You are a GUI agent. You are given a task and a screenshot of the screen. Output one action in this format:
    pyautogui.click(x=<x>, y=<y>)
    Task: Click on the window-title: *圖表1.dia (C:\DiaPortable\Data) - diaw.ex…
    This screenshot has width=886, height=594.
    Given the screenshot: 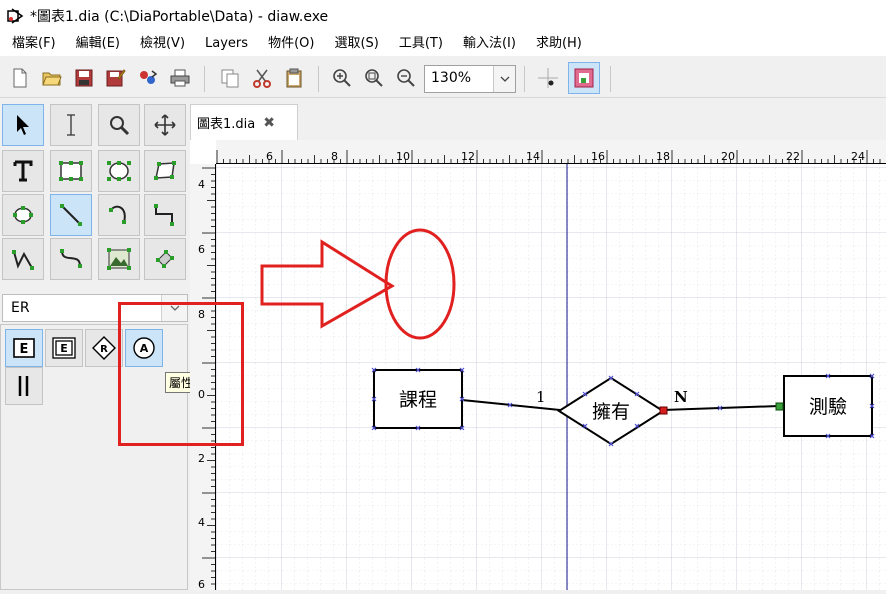 What is the action you would take?
    pyautogui.click(x=179, y=17)
    